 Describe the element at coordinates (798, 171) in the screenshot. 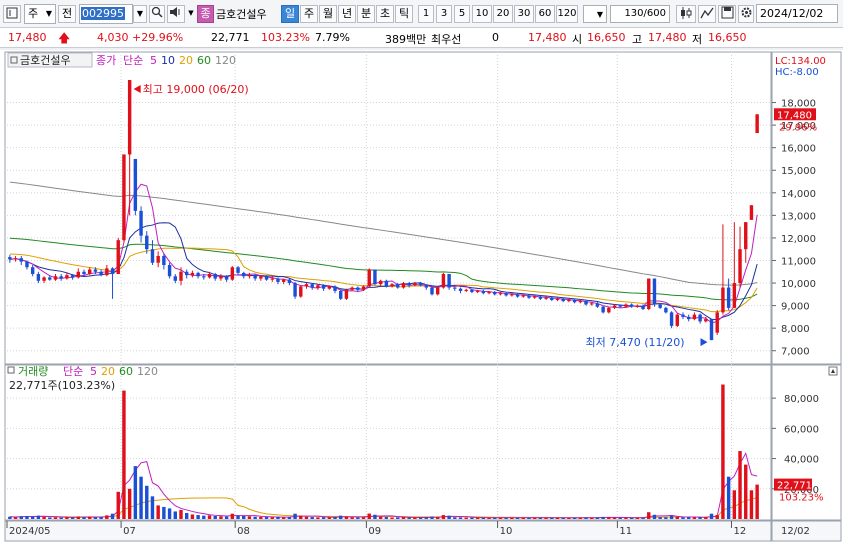

I see `price-tick-label: 15,000` at that location.